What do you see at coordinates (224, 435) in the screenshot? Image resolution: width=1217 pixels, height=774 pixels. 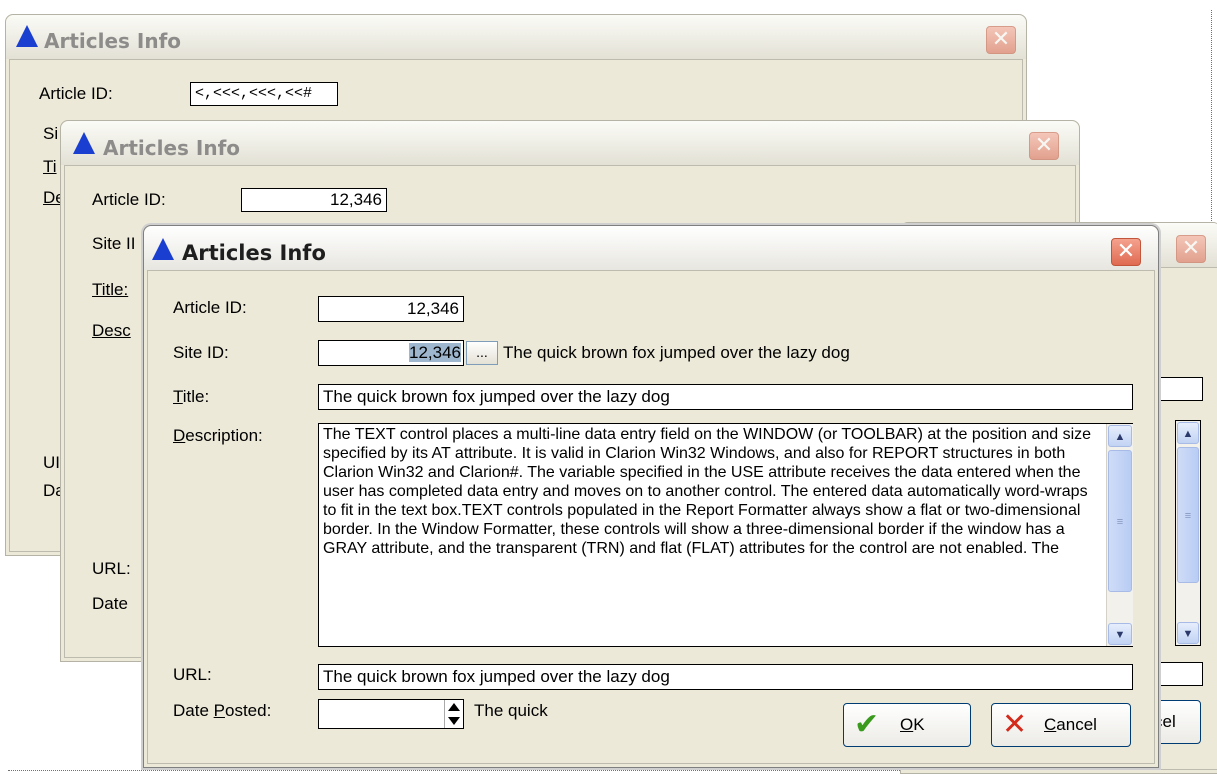 I see `desc-rest: escription:` at bounding box center [224, 435].